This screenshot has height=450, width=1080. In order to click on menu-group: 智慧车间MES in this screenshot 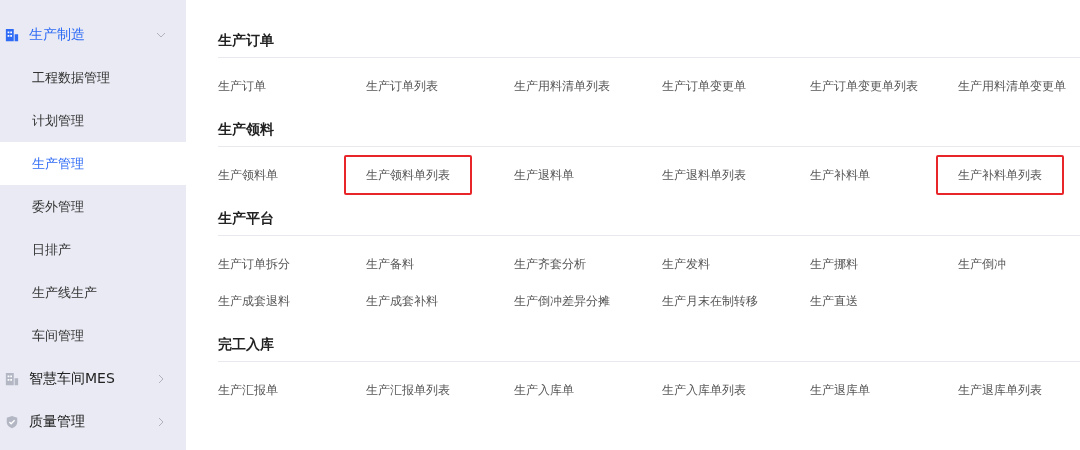, I will do `click(93, 378)`.